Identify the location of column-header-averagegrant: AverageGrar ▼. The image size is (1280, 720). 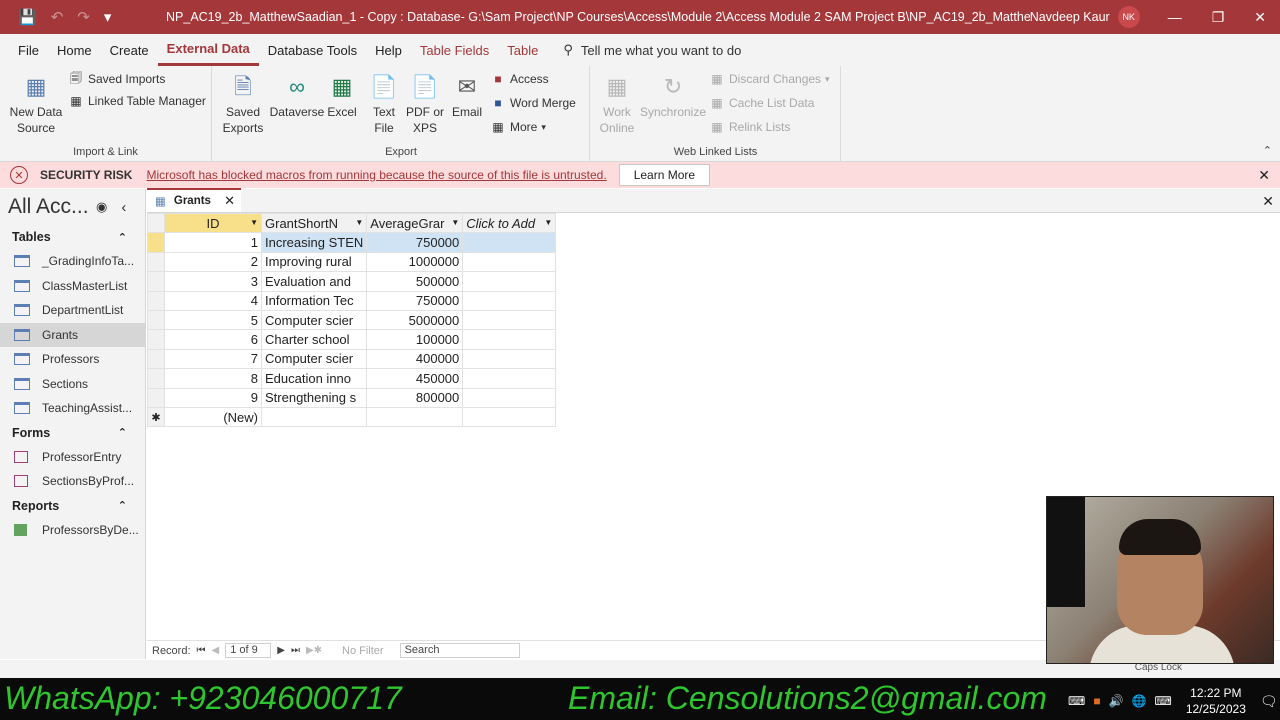
(415, 223).